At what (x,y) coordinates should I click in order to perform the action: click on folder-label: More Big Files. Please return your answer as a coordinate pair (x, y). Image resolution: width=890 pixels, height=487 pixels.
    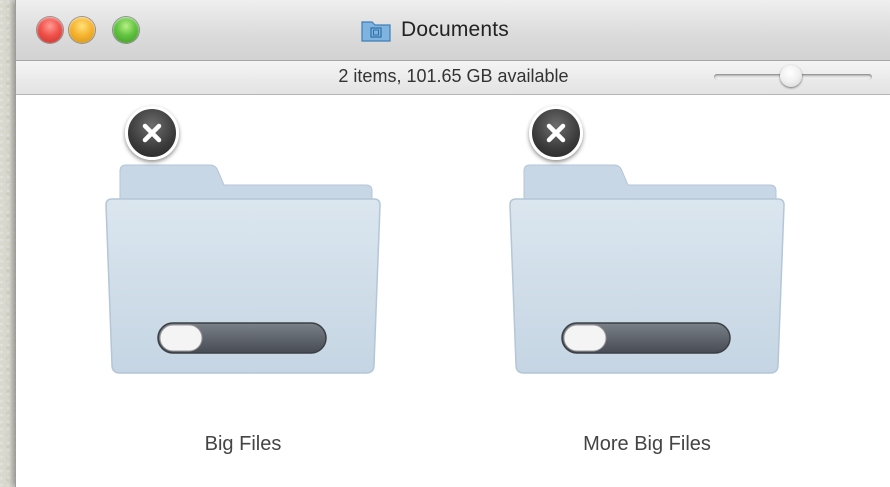
    Looking at the image, I should click on (647, 444).